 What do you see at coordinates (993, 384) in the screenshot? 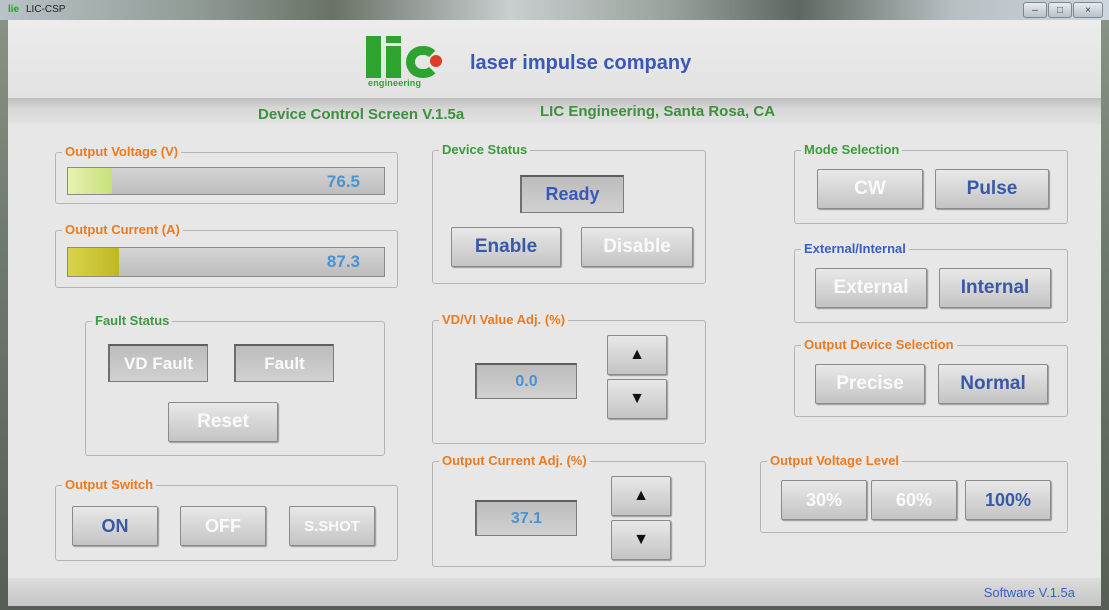
I see `normal-button: Normal` at bounding box center [993, 384].